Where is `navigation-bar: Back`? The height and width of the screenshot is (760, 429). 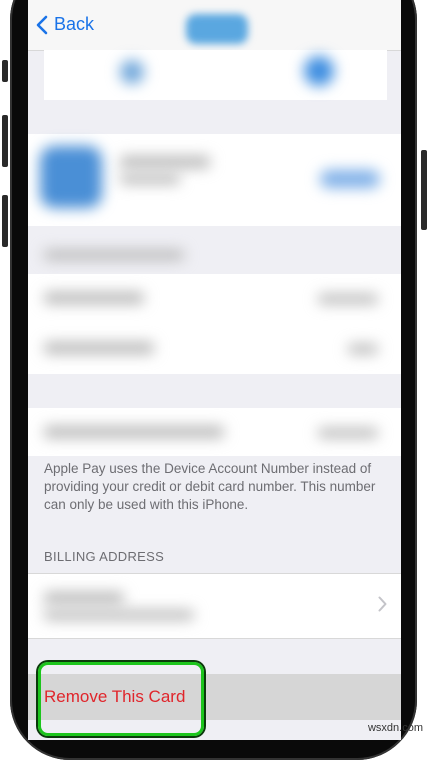
navigation-bar: Back is located at coordinates (214, 25).